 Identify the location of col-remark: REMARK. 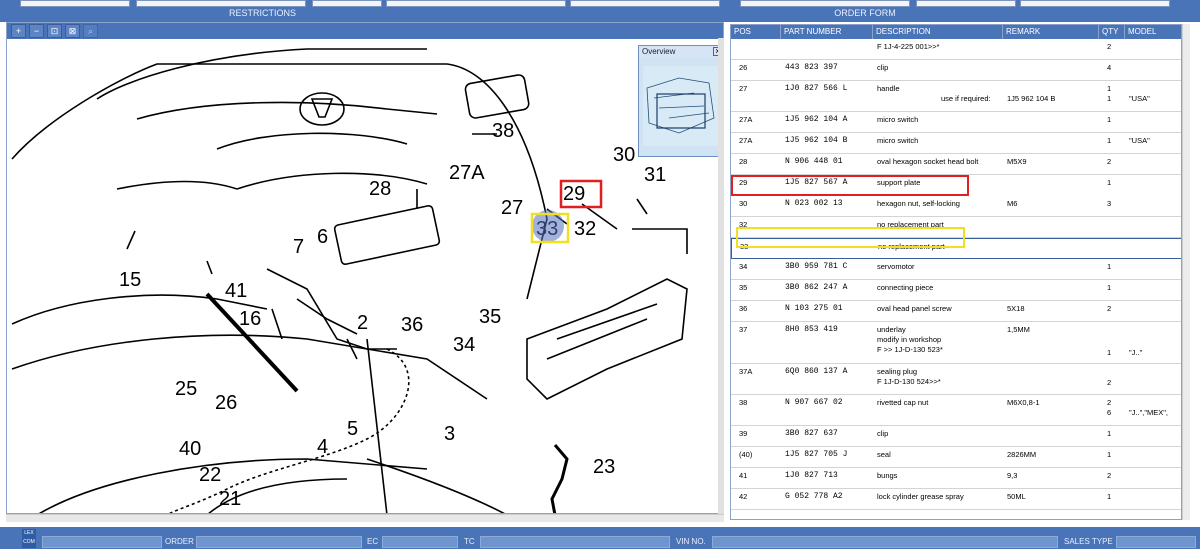
(1051, 32).